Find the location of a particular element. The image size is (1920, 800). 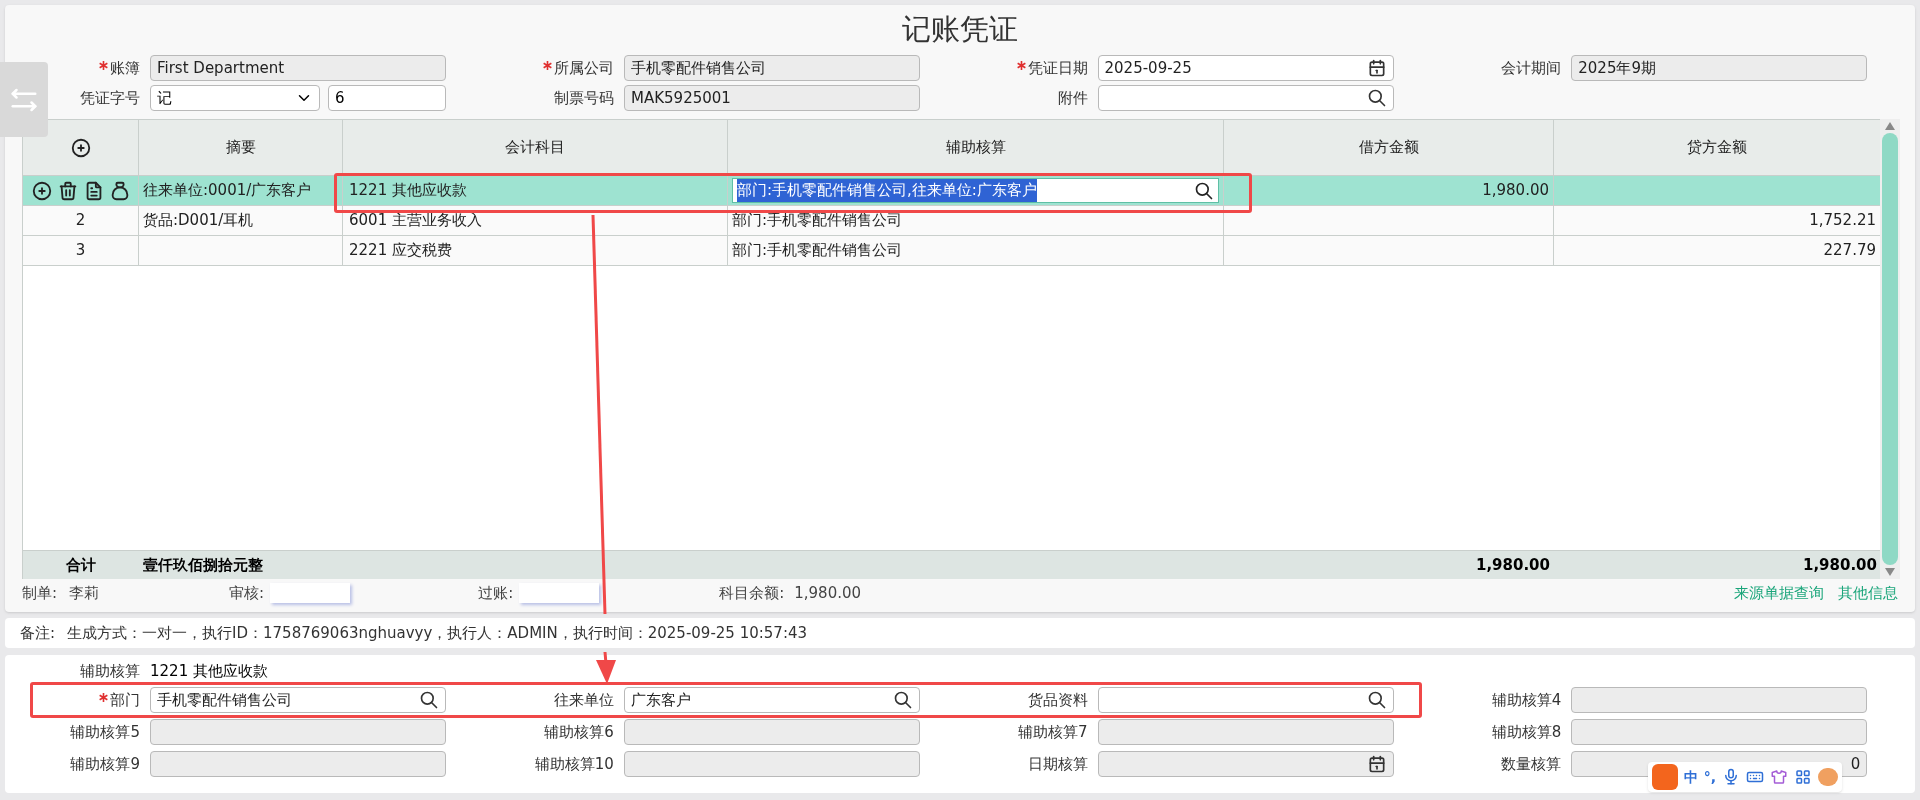

table-cell: 2221 应交税费 is located at coordinates (535, 251).